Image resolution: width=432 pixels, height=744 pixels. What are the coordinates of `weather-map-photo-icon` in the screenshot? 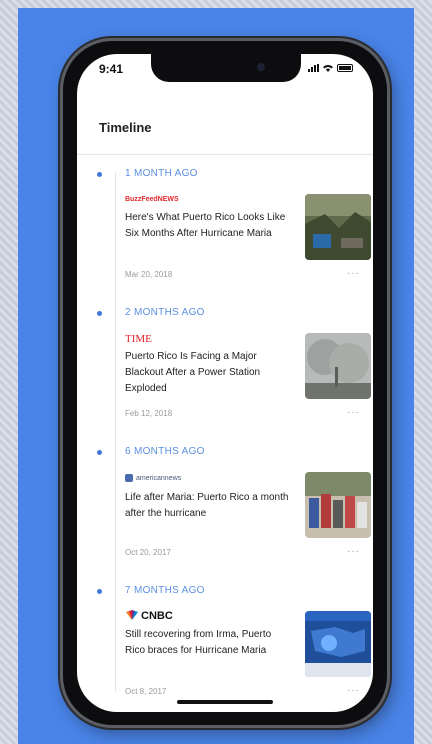 It's located at (338, 644).